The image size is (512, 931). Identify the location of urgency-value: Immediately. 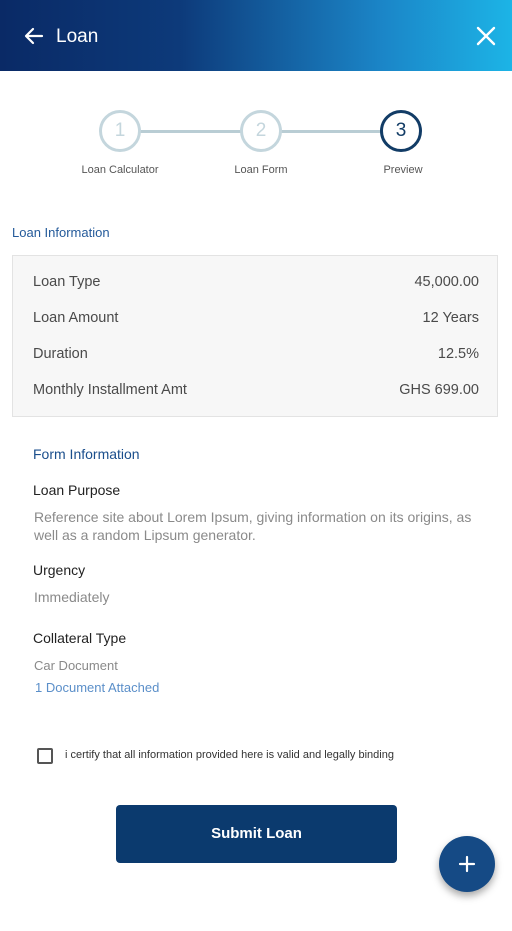
(72, 597).